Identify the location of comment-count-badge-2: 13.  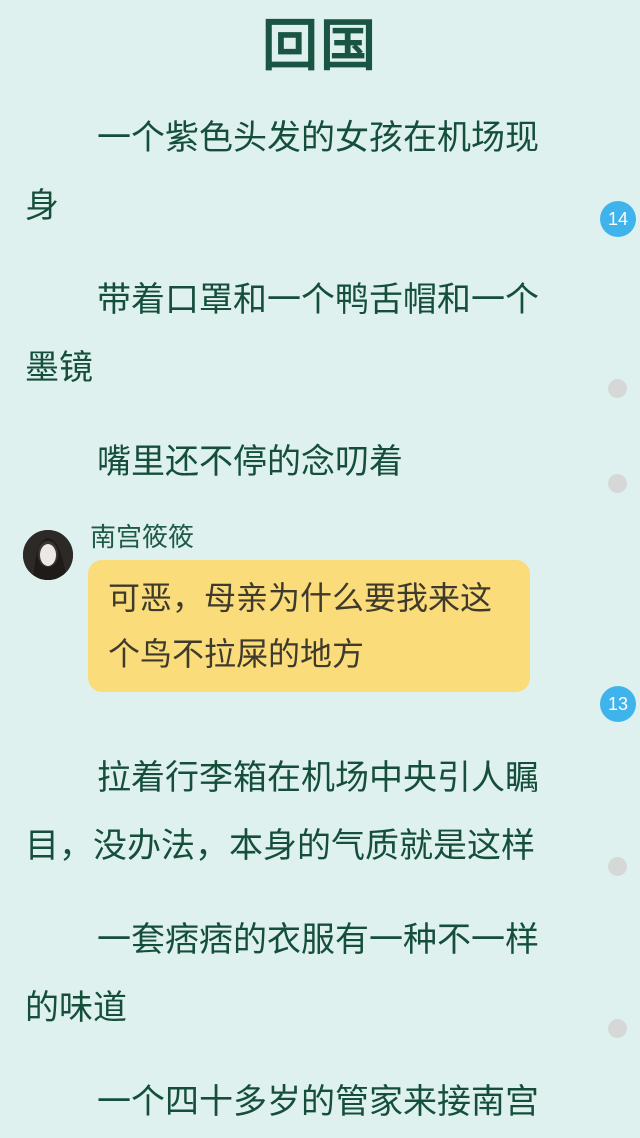
(618, 704).